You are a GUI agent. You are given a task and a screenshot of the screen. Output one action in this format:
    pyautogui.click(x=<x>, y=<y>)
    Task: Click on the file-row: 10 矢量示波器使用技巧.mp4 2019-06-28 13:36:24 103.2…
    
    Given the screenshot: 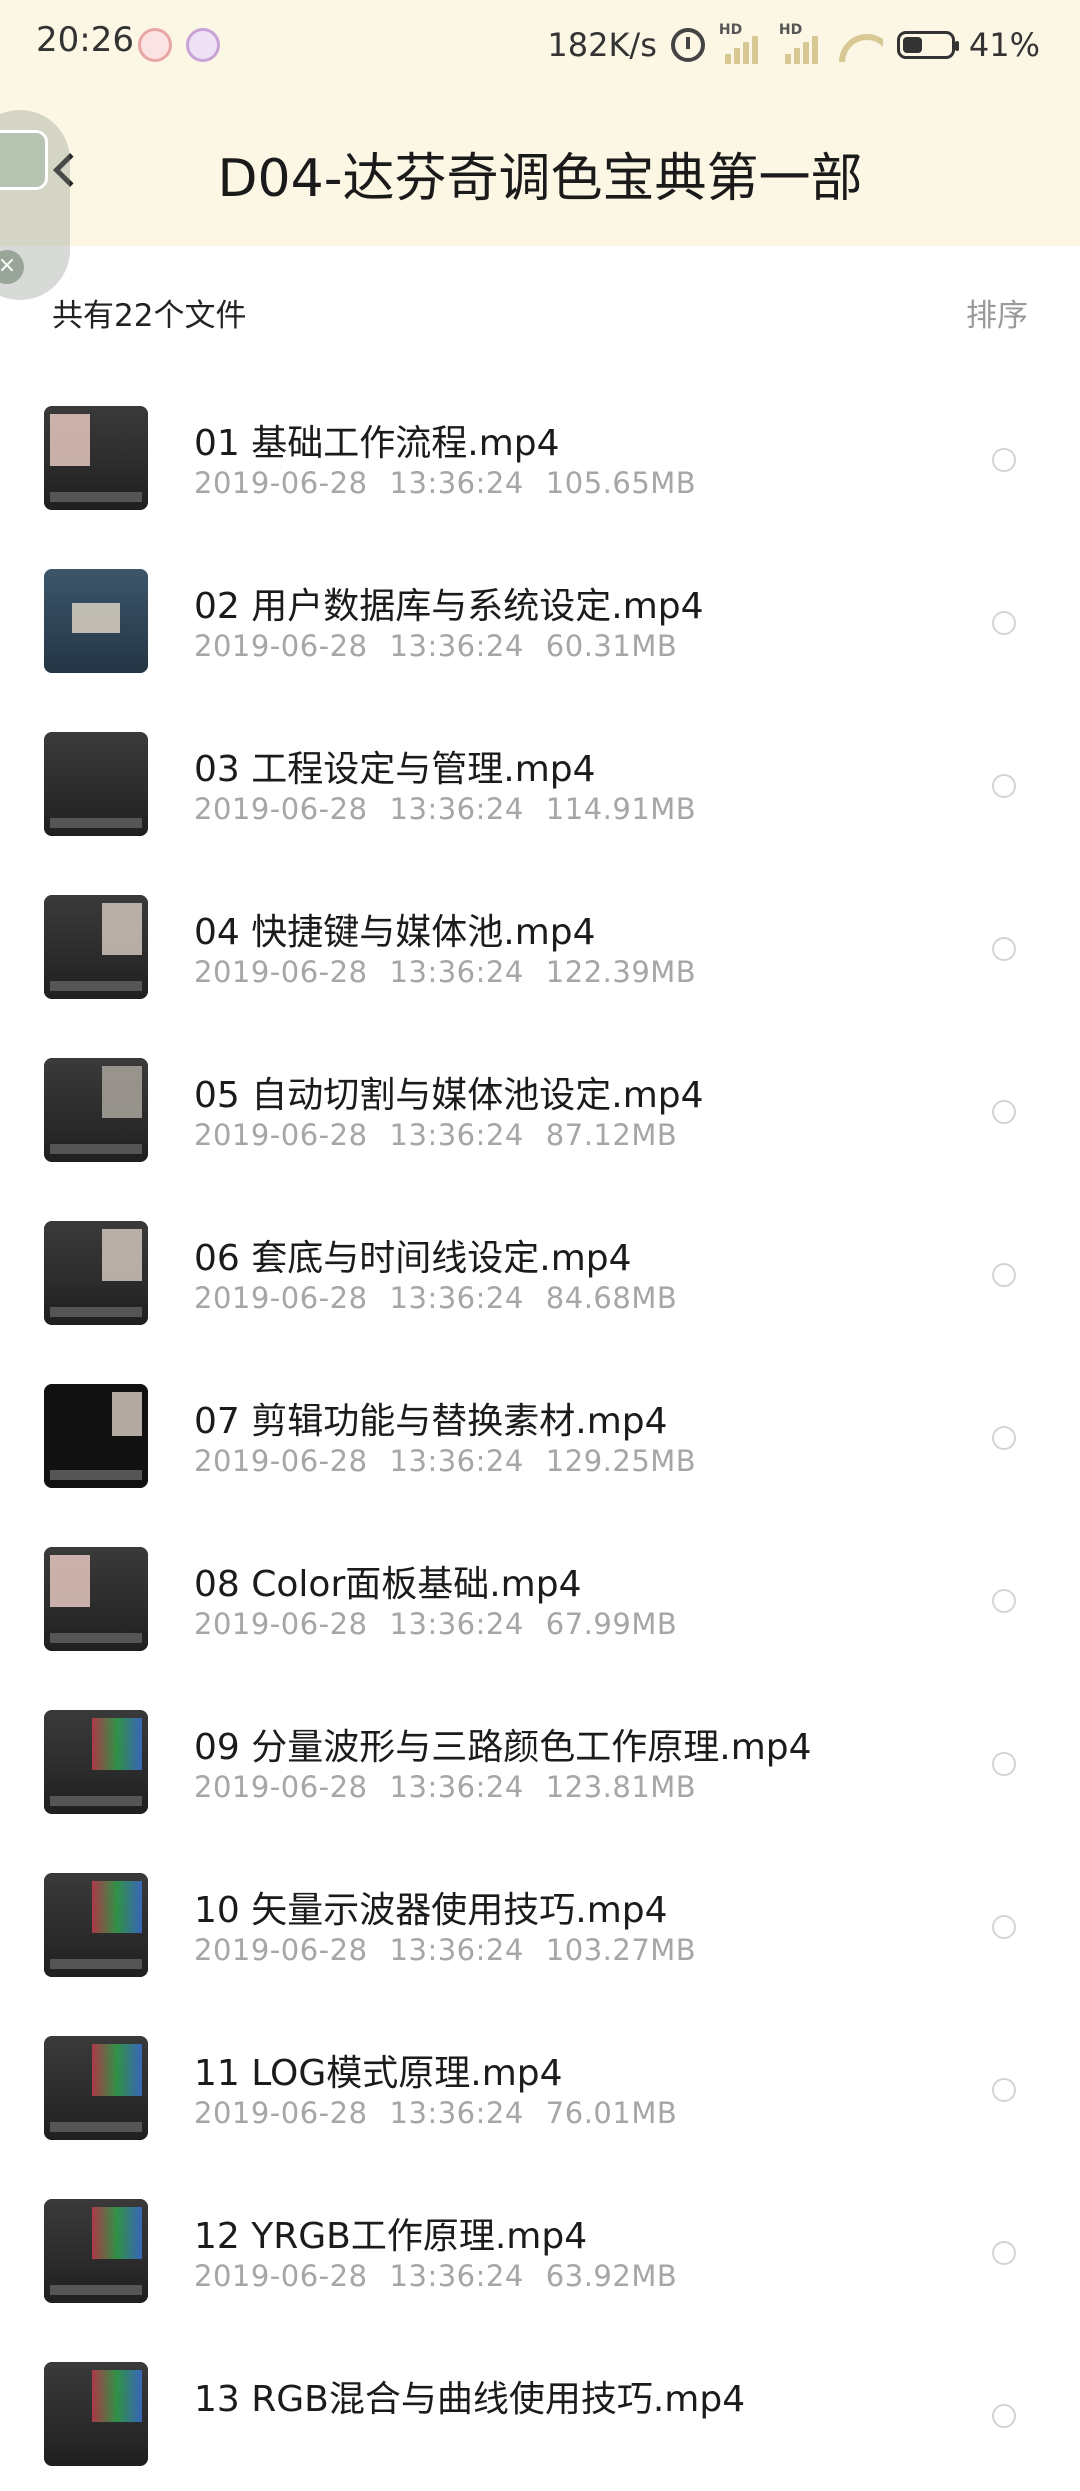 What is the action you would take?
    pyautogui.click(x=540, y=1920)
    